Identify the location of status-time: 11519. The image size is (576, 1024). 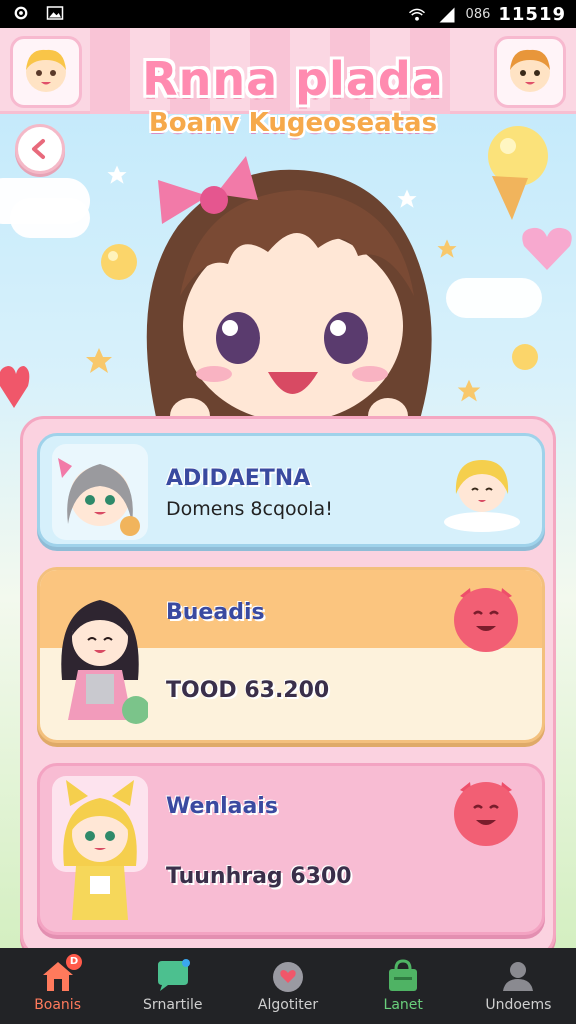
(532, 14).